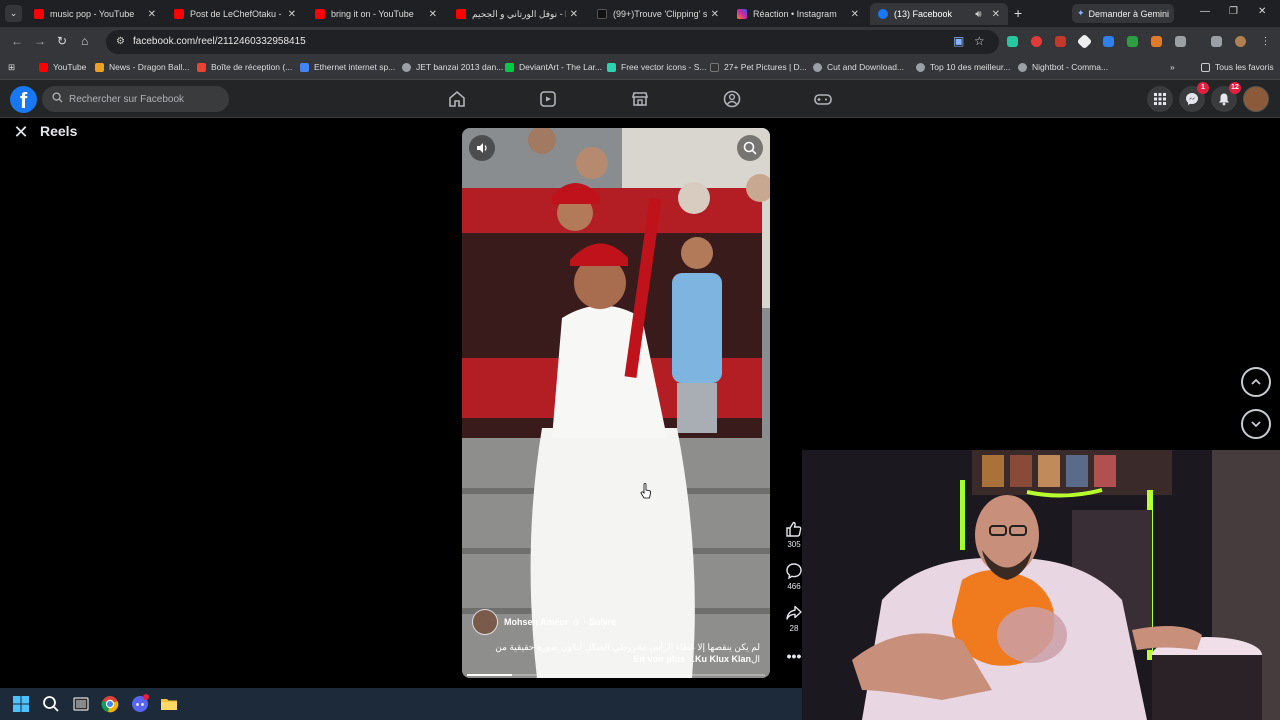  I want to click on comment-count: 466, so click(794, 586).